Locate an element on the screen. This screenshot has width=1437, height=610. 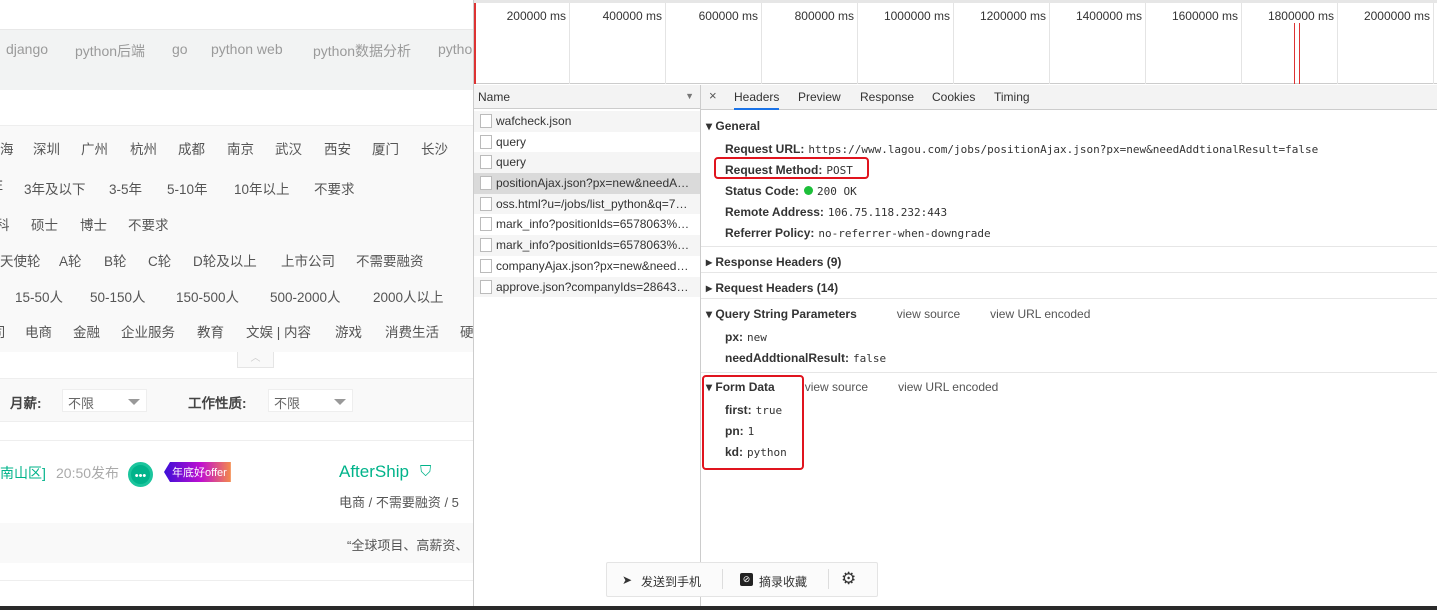
experience-option: E is located at coordinates (1, 185).